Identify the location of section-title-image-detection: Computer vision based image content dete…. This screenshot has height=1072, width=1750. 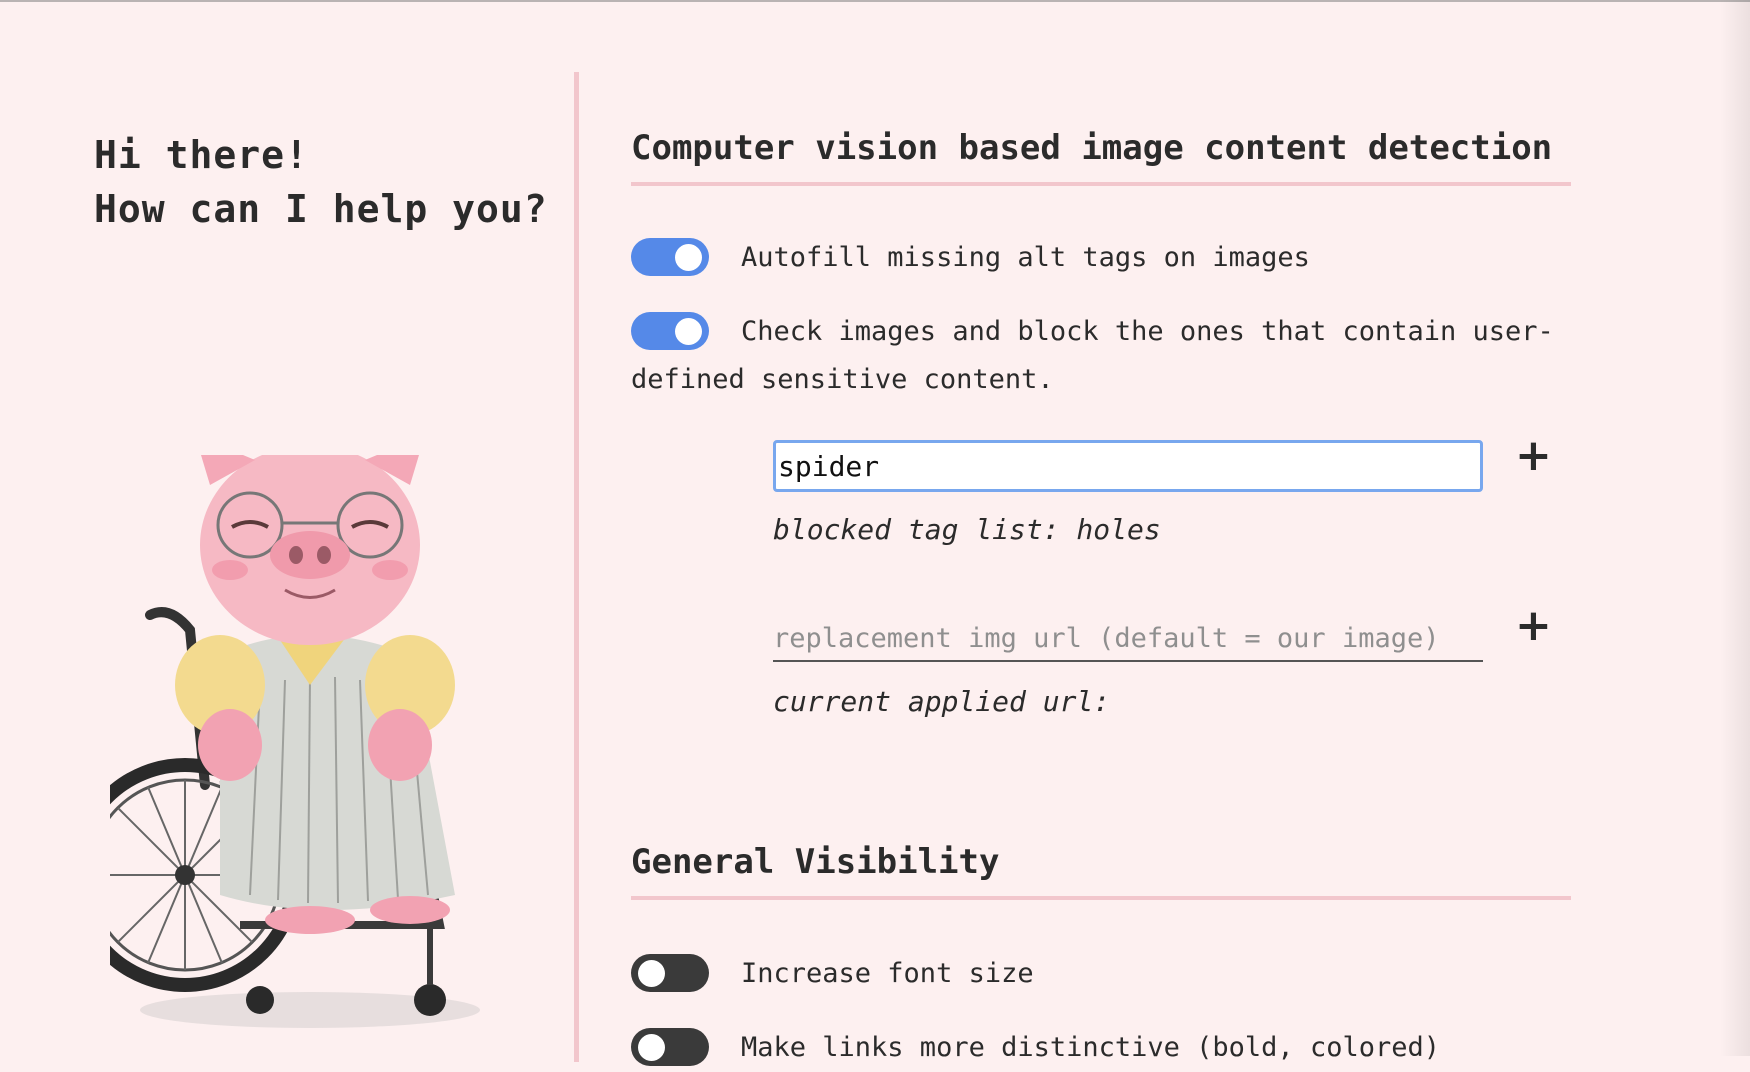
(1092, 148).